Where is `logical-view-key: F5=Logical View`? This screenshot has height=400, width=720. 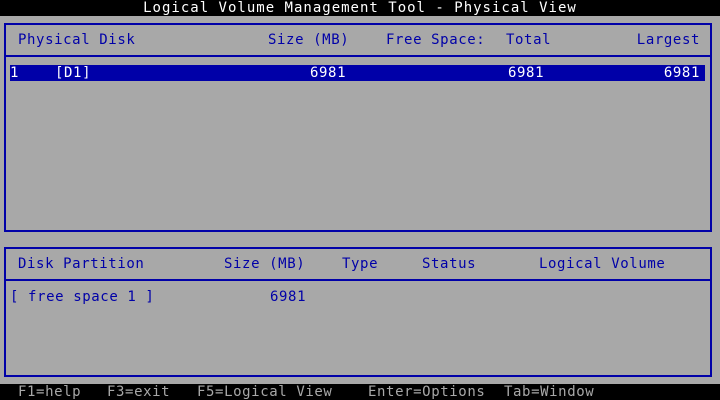
logical-view-key: F5=Logical View is located at coordinates (264, 392).